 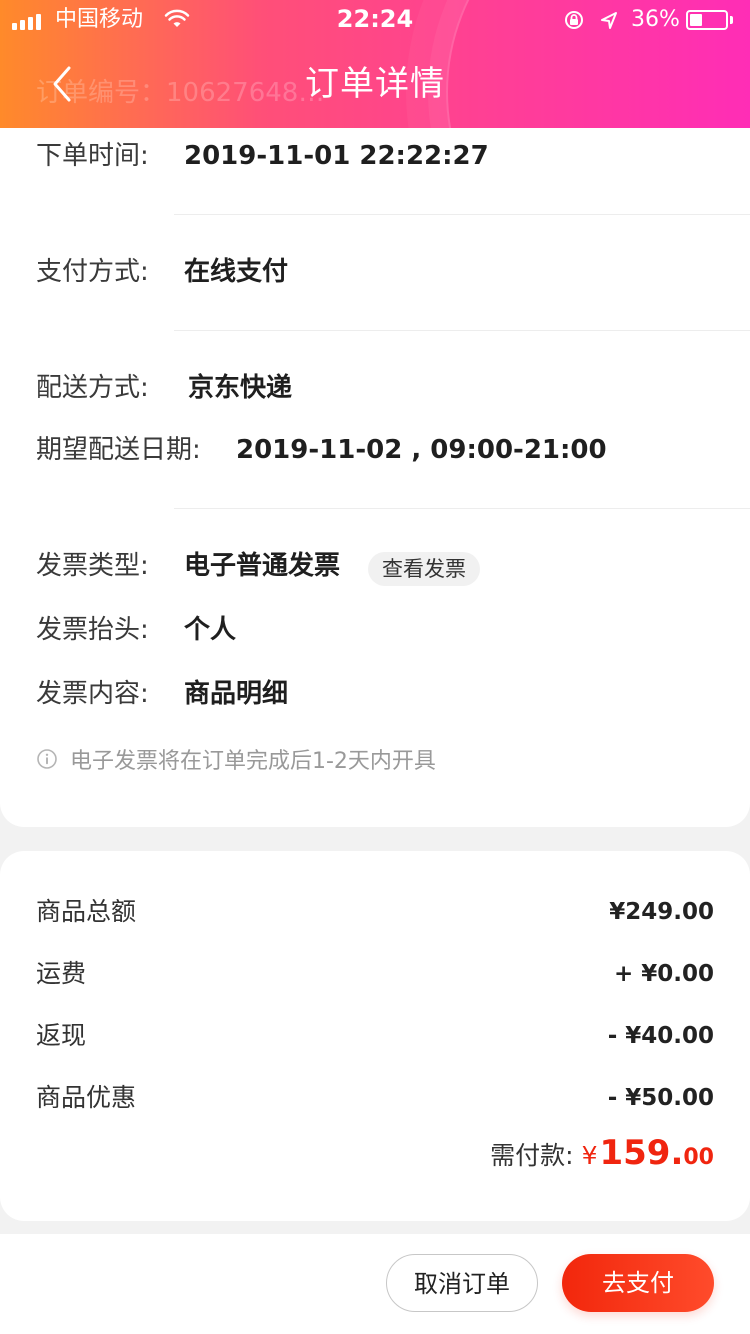 I want to click on invoice-content-value: 商品明细, so click(x=236, y=694).